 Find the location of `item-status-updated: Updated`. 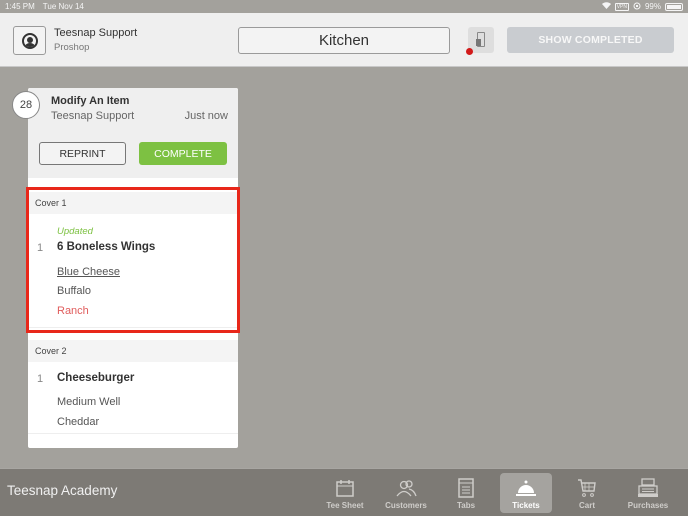

item-status-updated: Updated is located at coordinates (75, 231).